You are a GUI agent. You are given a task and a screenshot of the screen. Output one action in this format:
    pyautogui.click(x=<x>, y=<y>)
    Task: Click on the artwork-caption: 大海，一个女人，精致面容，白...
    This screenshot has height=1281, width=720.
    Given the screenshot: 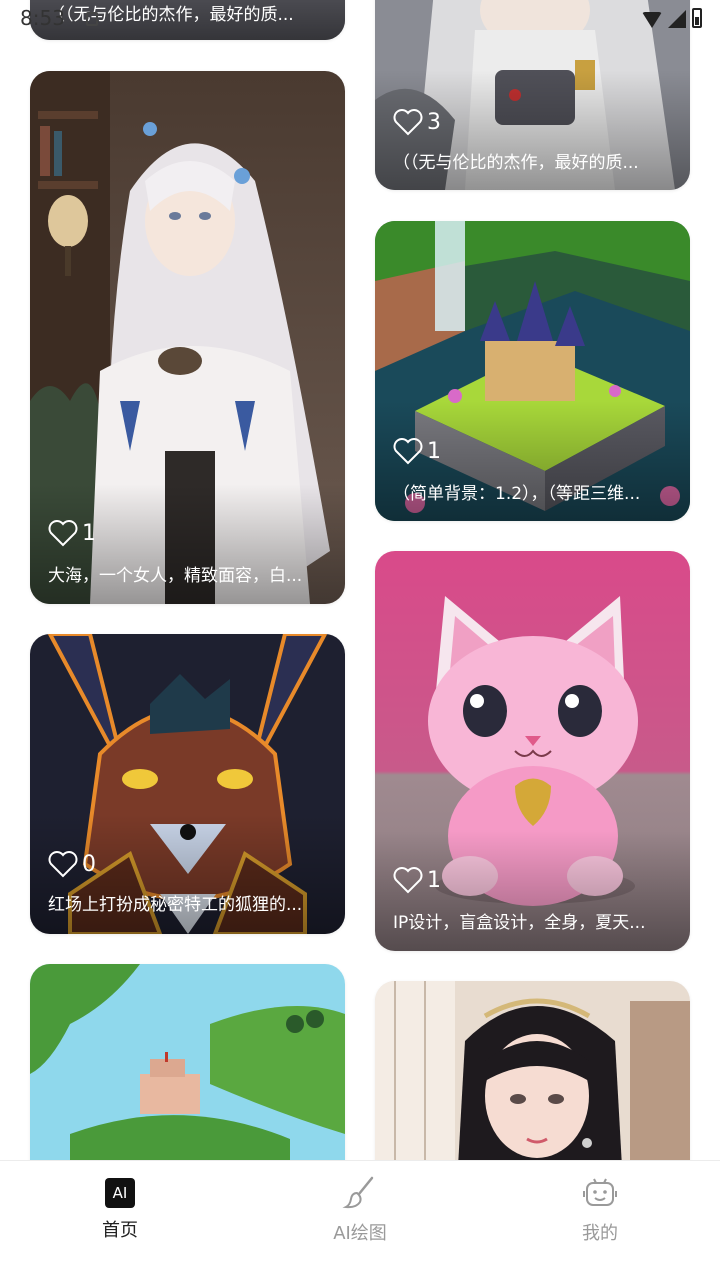 What is the action you would take?
    pyautogui.click(x=175, y=576)
    